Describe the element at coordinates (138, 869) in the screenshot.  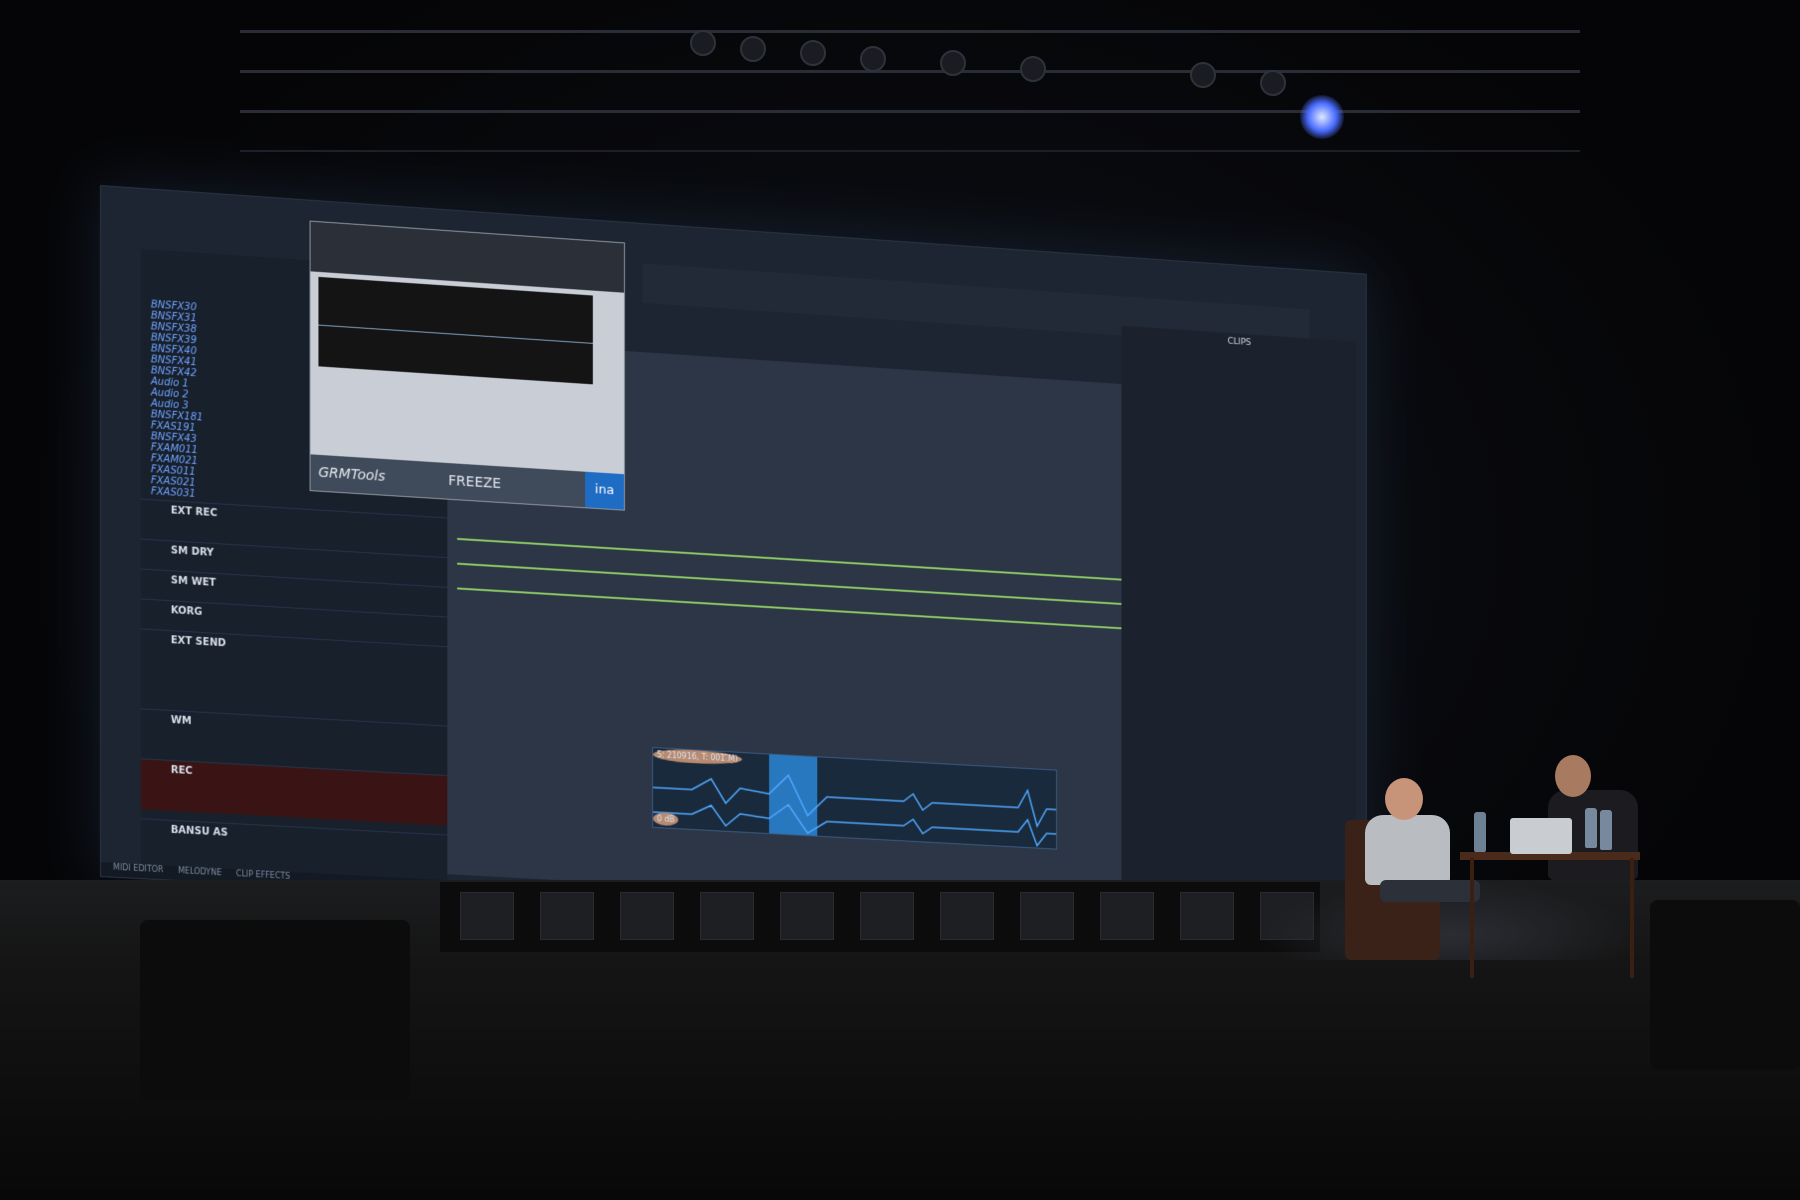
I see `tab-midi-editor: MIDI EDITOR` at that location.